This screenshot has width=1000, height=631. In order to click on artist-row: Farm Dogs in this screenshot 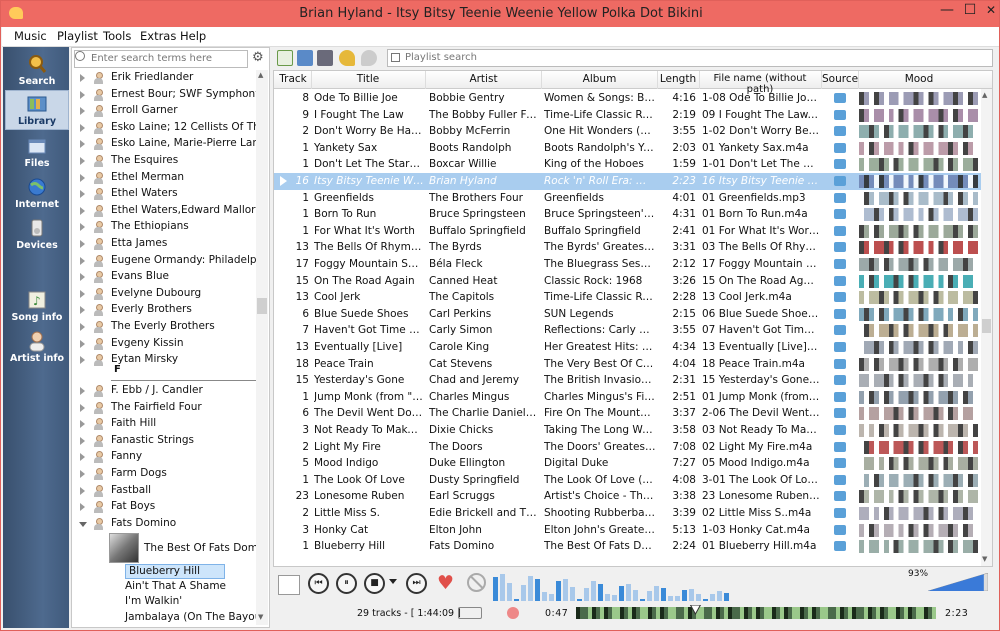, I will do `click(165, 474)`.